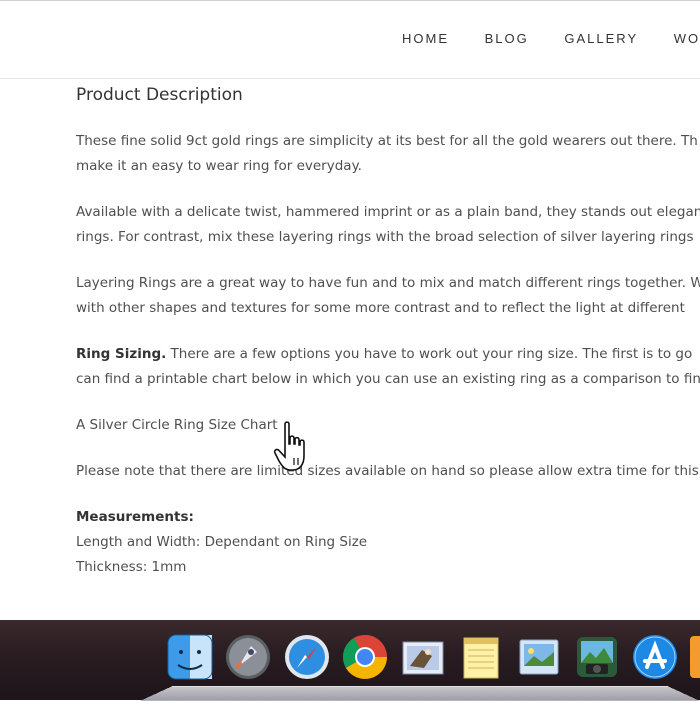  Describe the element at coordinates (420, 693) in the screenshot. I see `dock-shelf` at that location.